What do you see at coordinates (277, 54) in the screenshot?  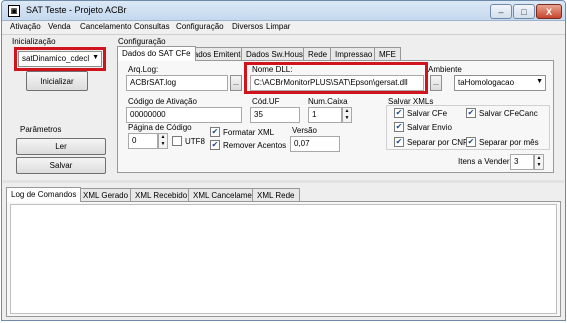 I see `tab-dados-sw-house: Dados Sw.House` at bounding box center [277, 54].